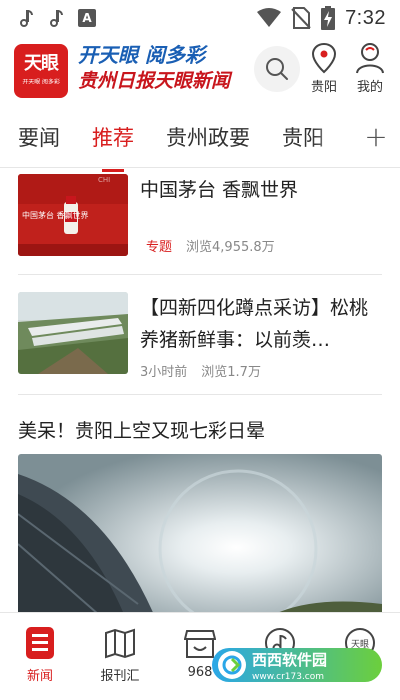 This screenshot has height=700, width=400. I want to click on watermark-sub-text: www.cr173.com, so click(288, 676).